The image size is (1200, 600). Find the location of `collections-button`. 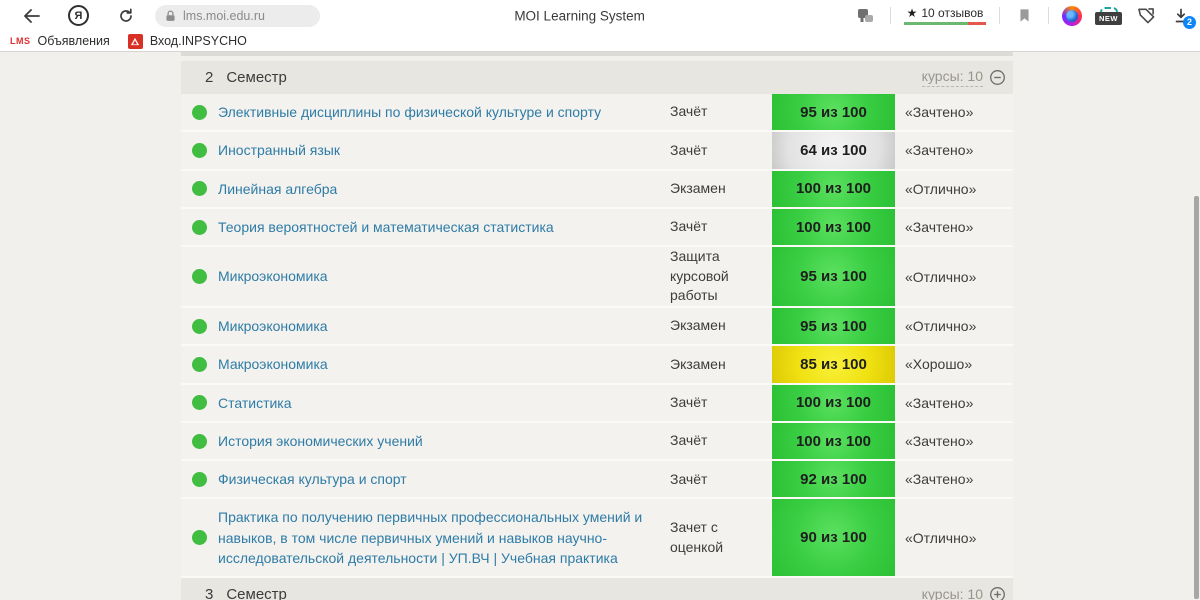

collections-button is located at coordinates (1146, 16).